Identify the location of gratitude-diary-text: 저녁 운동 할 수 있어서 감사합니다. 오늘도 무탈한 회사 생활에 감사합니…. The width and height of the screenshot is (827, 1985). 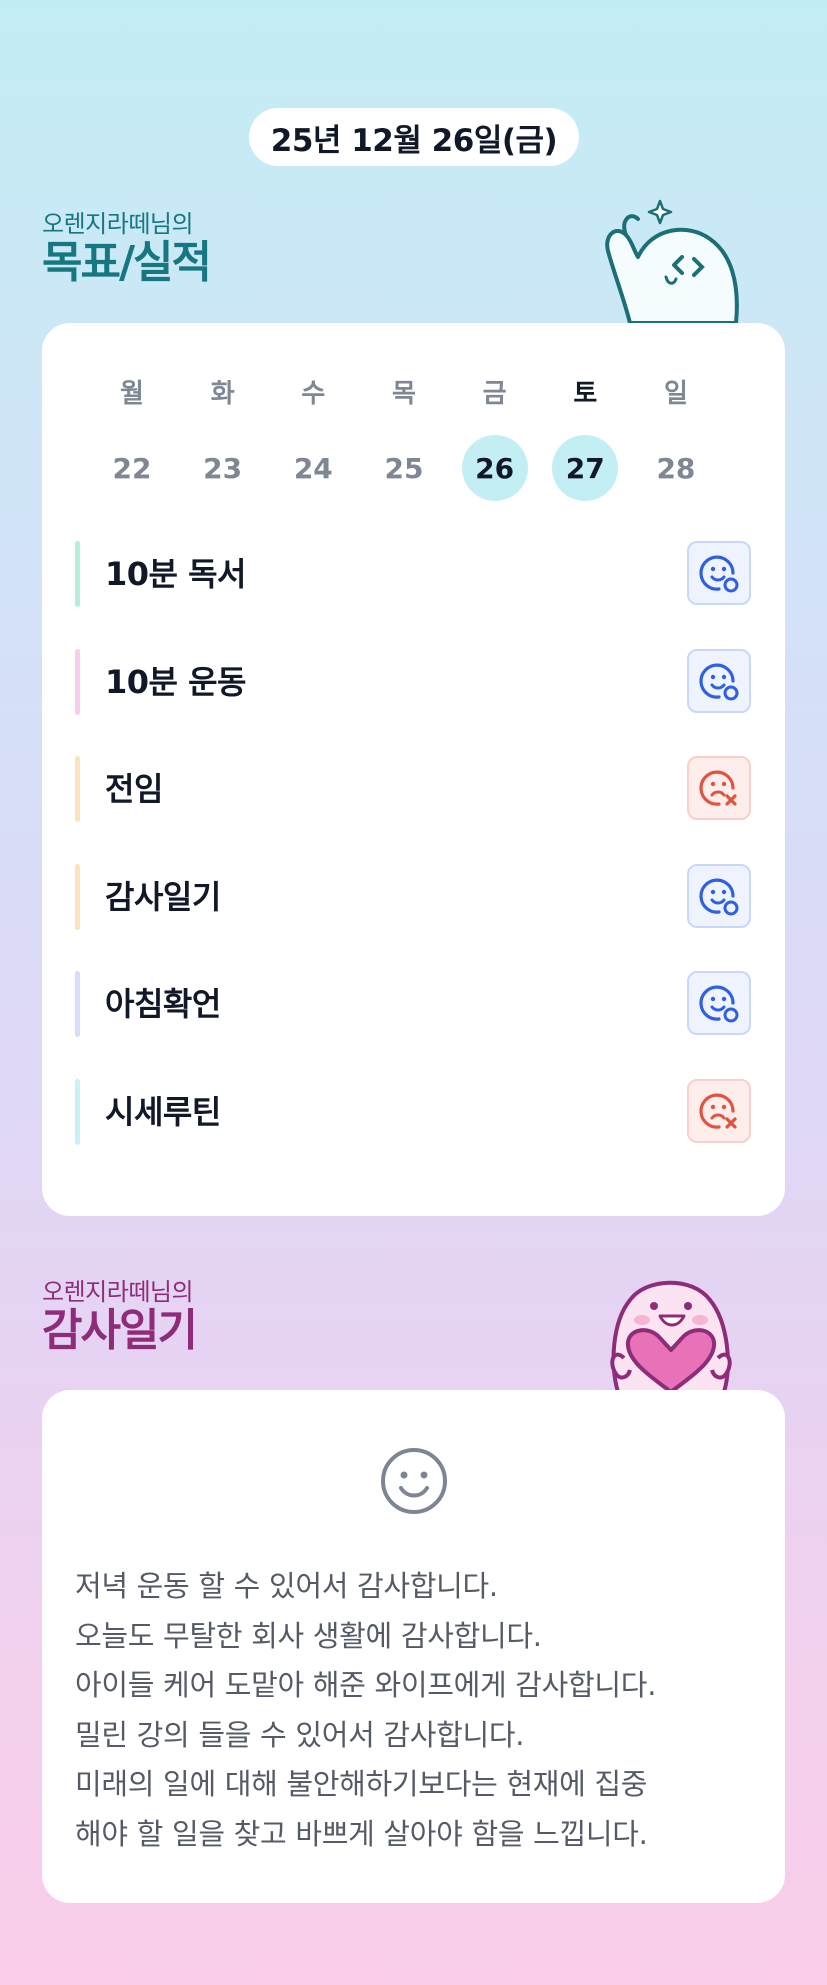
(420, 1710).